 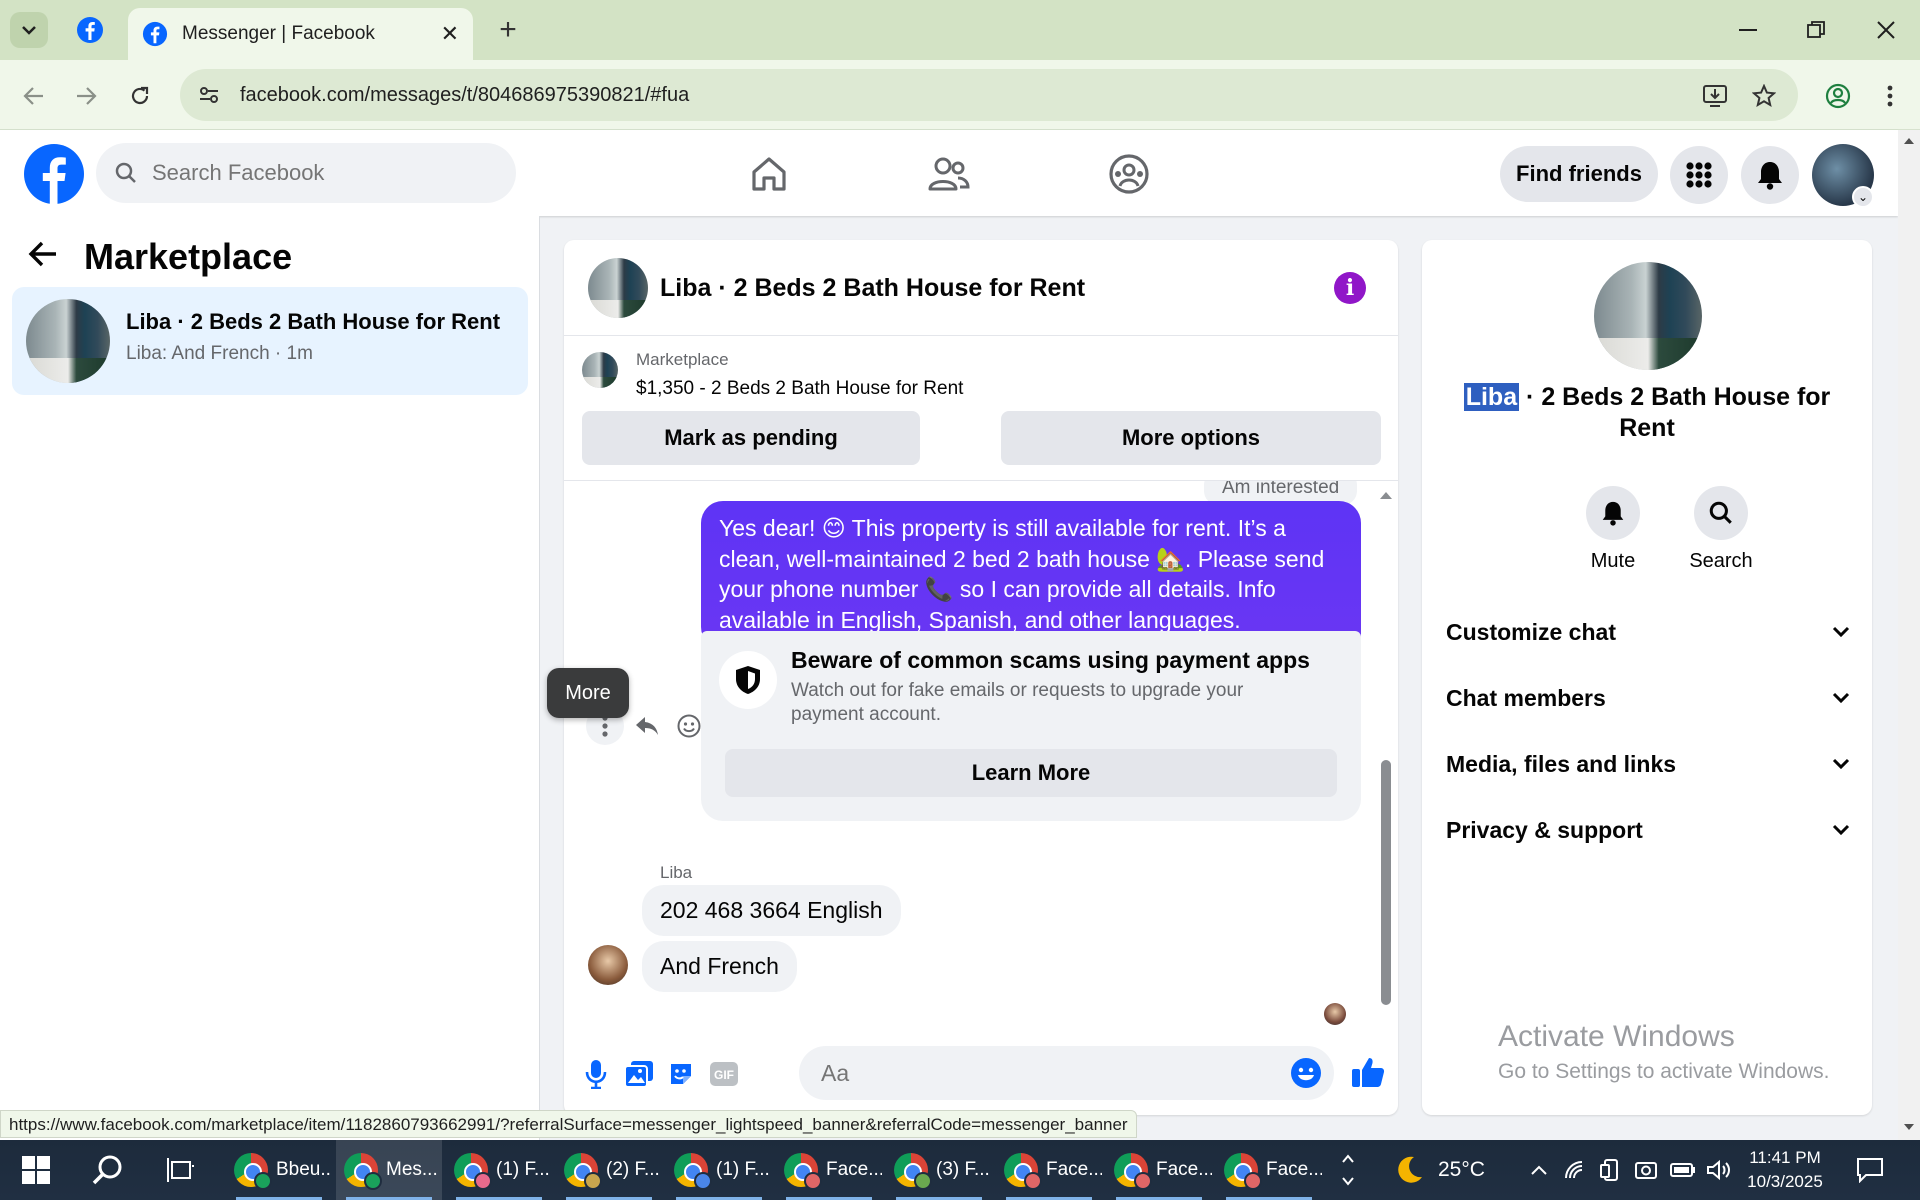 What do you see at coordinates (719, 966) in the screenshot?
I see `incoming-message: And French` at bounding box center [719, 966].